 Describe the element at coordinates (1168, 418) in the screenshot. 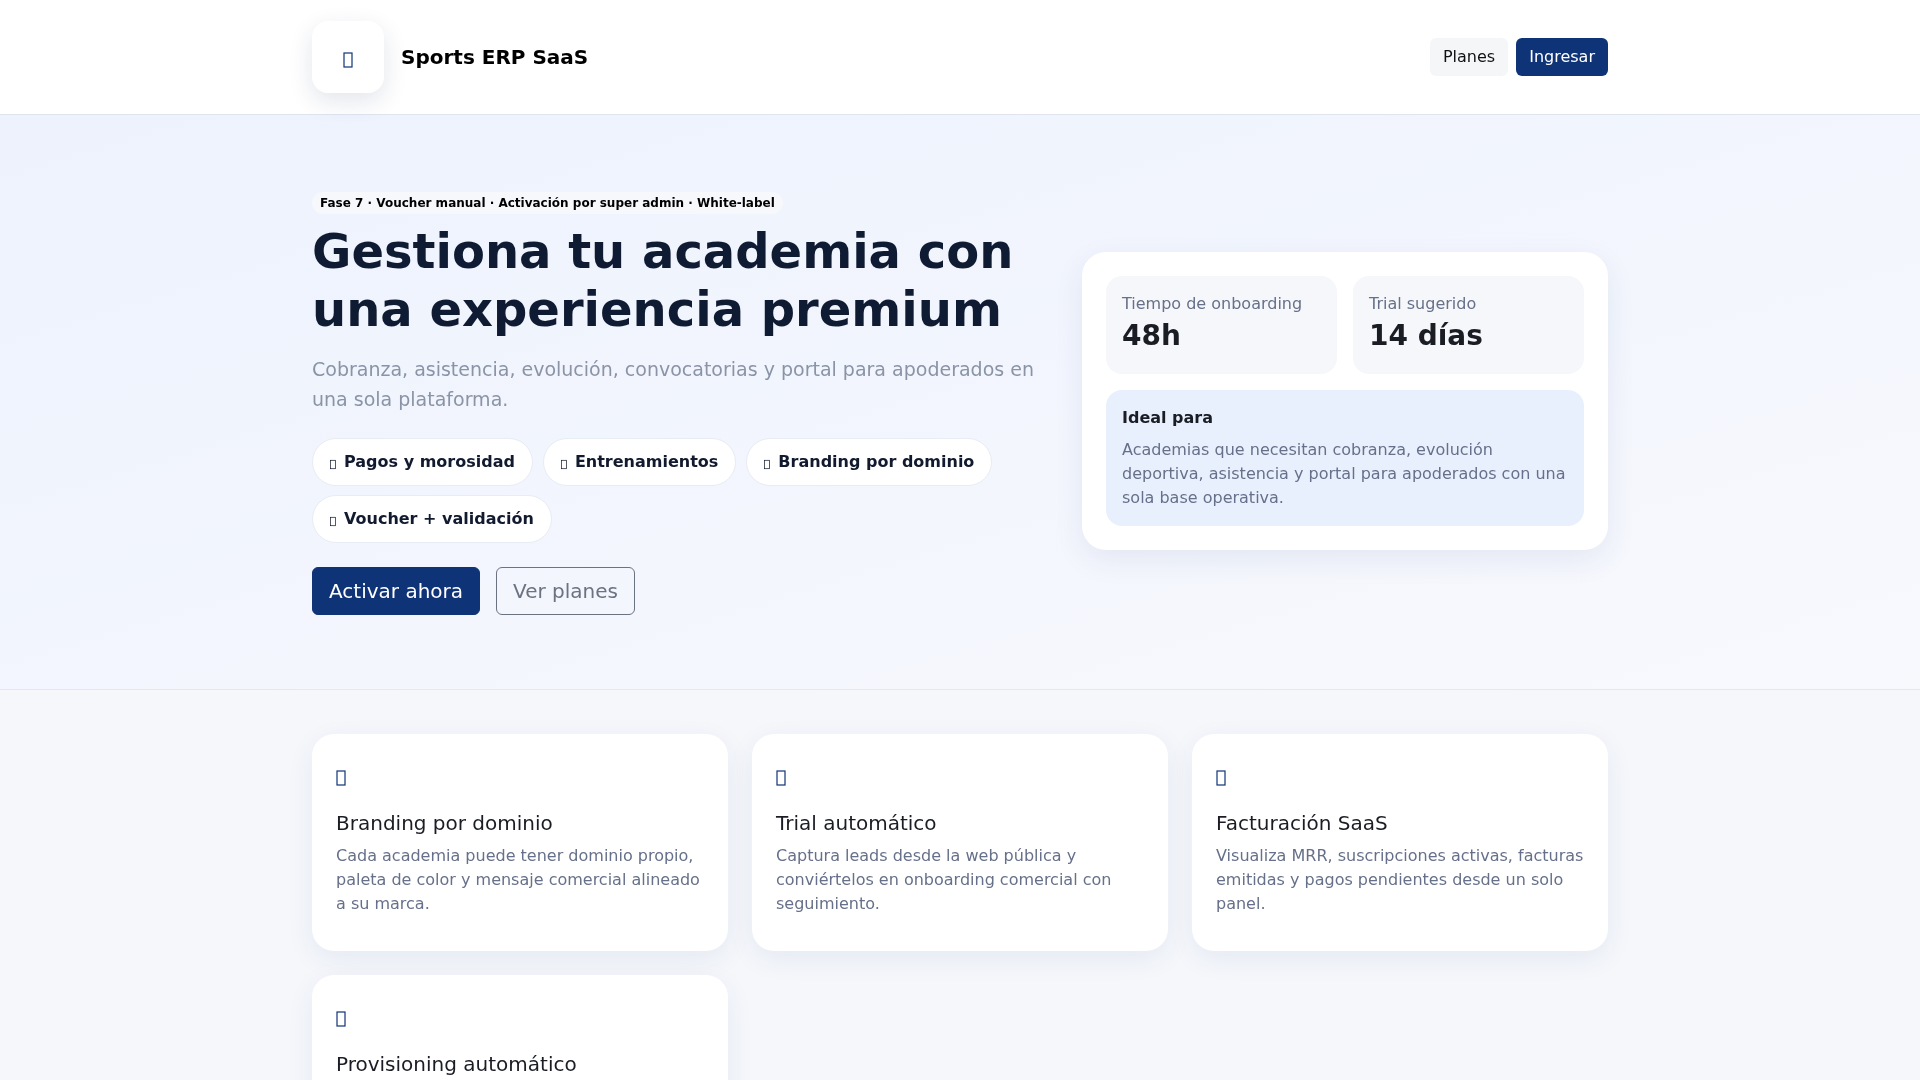

I see `ideal-title: Ideal para` at that location.